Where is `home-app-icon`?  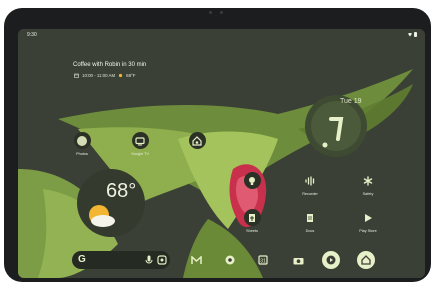 home-app-icon is located at coordinates (197, 140).